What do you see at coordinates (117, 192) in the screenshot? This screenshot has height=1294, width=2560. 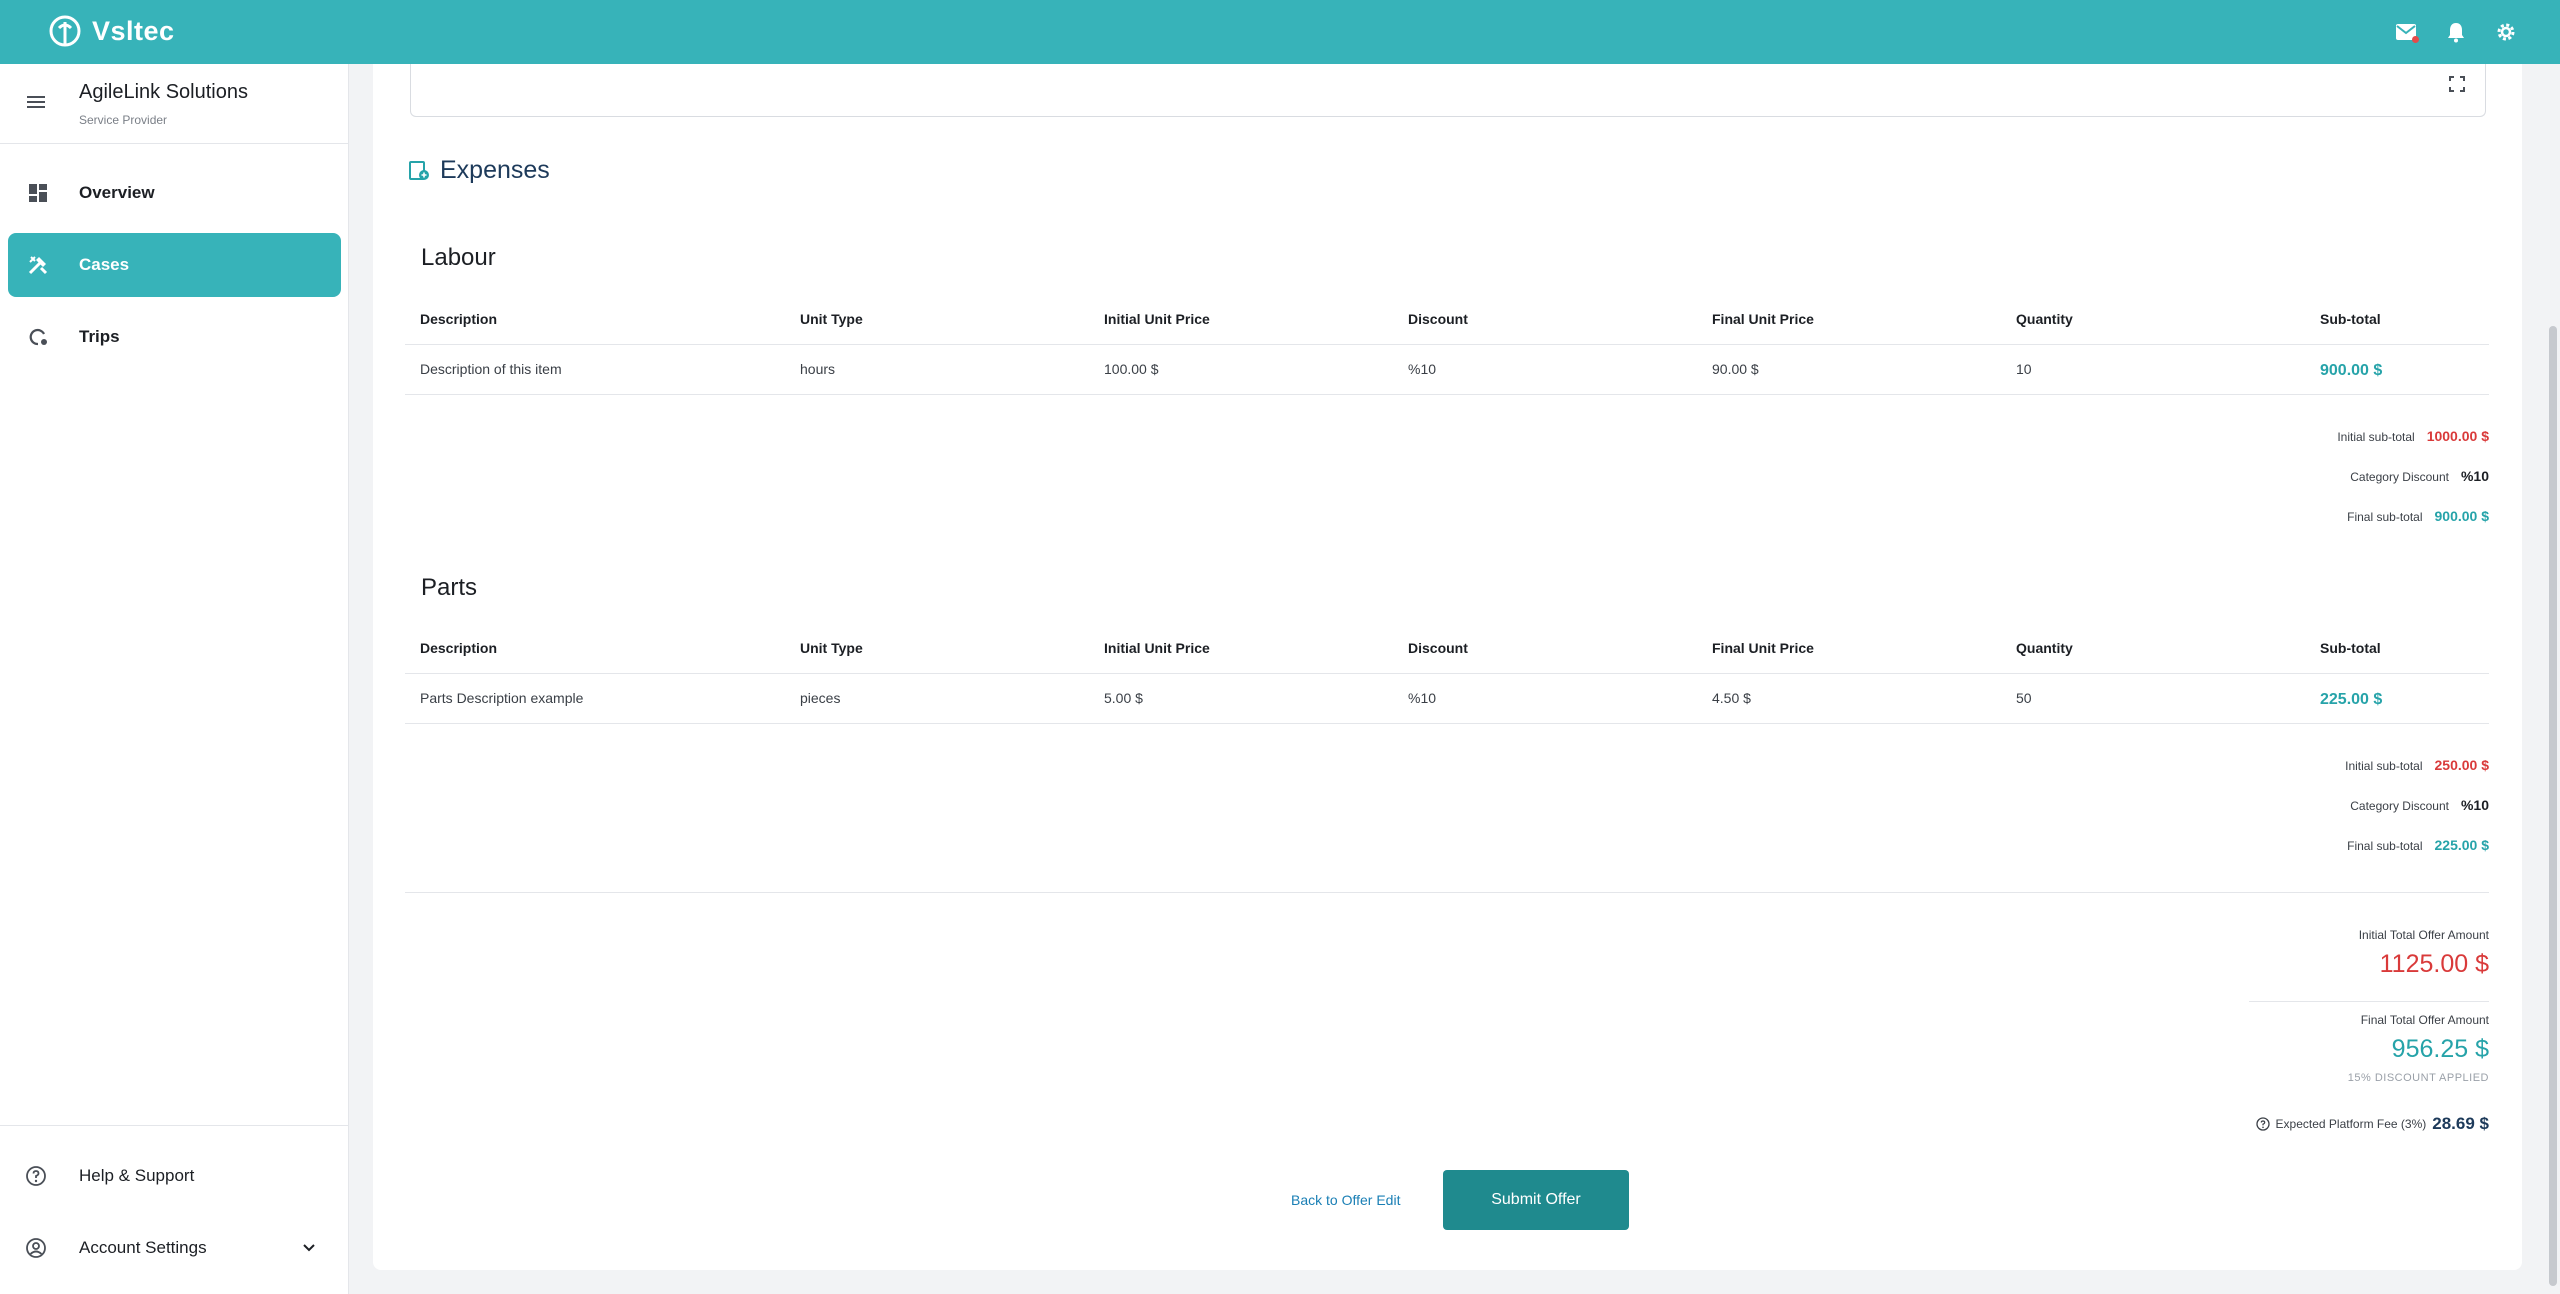 I see `sidebar-item-label: Overview` at bounding box center [117, 192].